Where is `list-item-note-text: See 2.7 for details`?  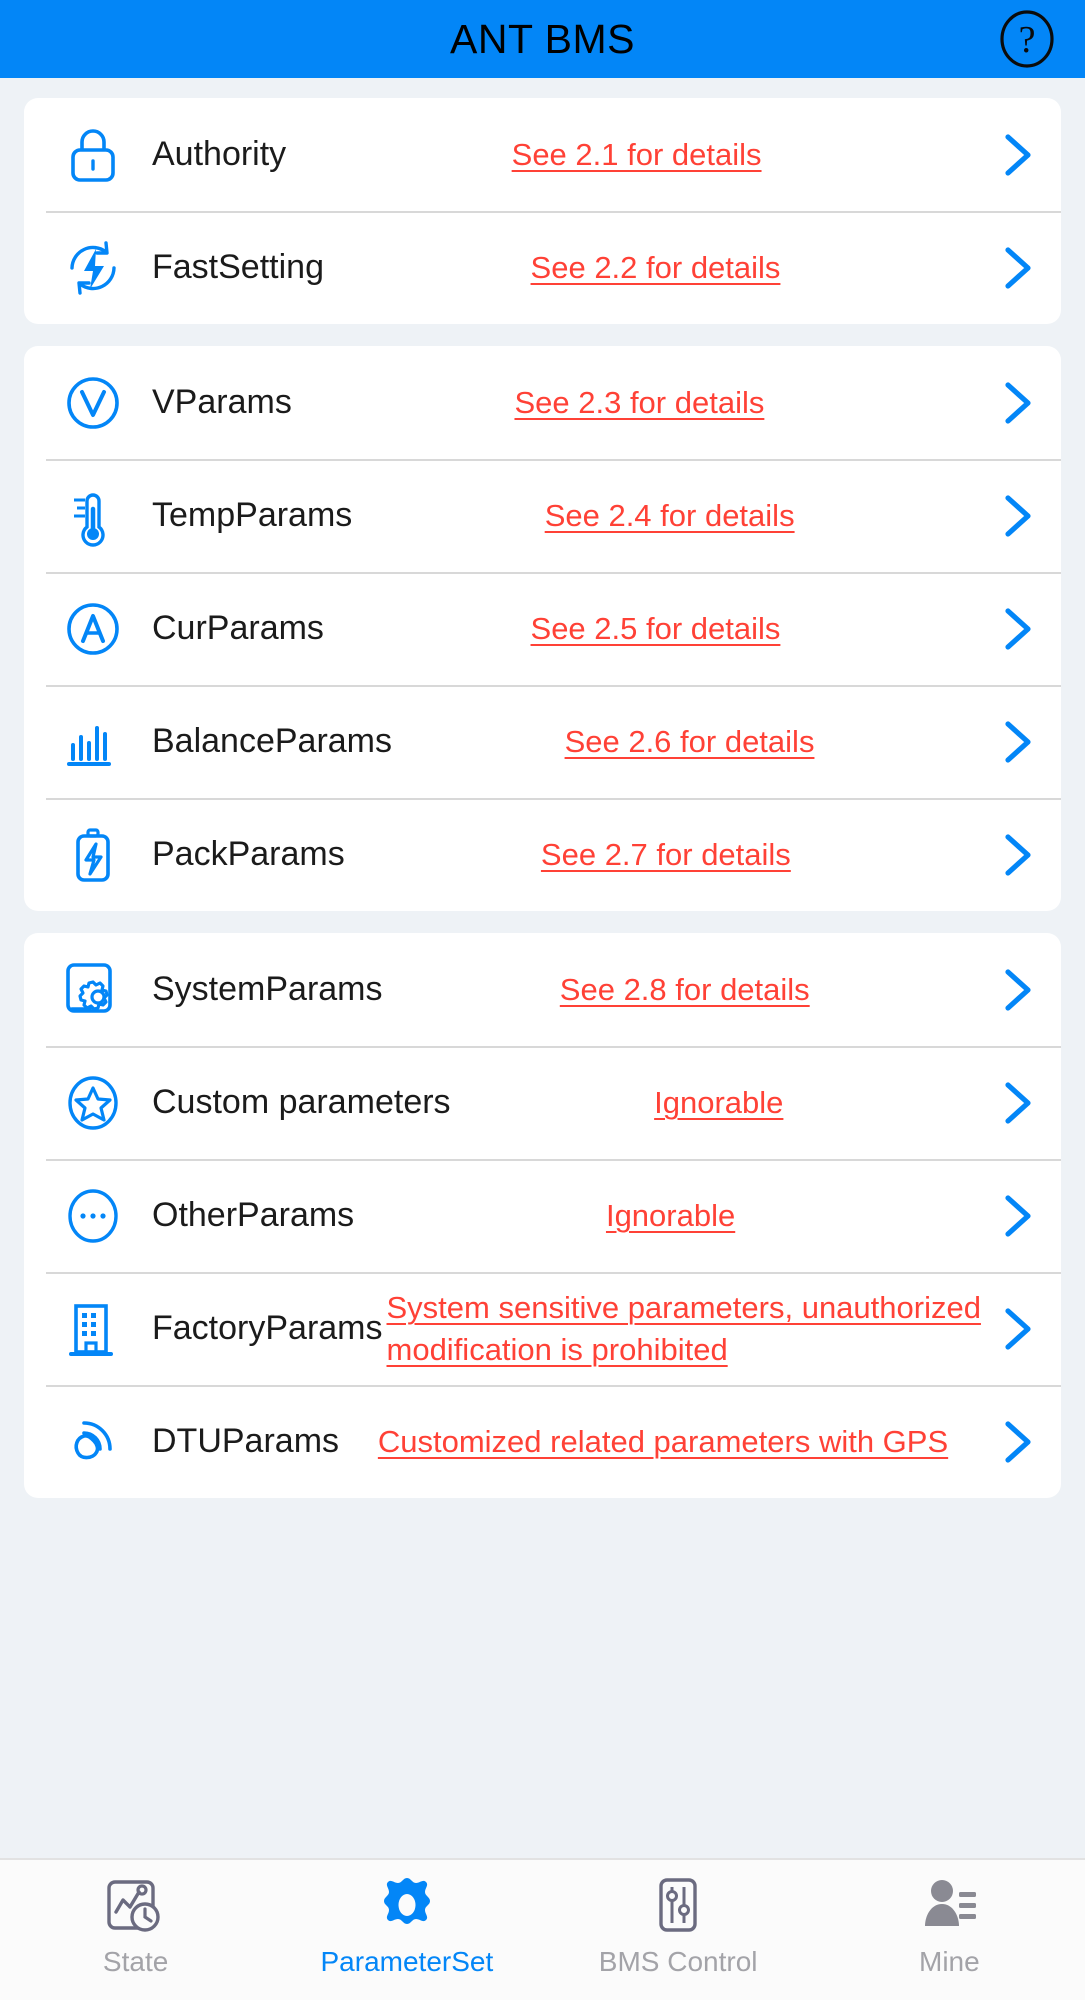 list-item-note-text: See 2.7 for details is located at coordinates (665, 854).